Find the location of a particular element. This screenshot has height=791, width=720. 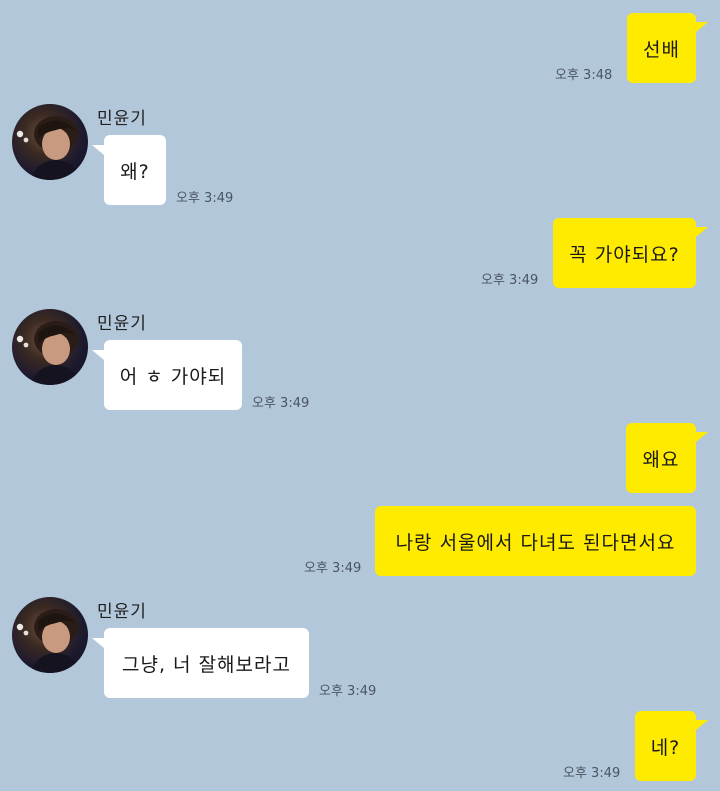

message-text: 어 ㅎ 가야되 is located at coordinates (173, 376).